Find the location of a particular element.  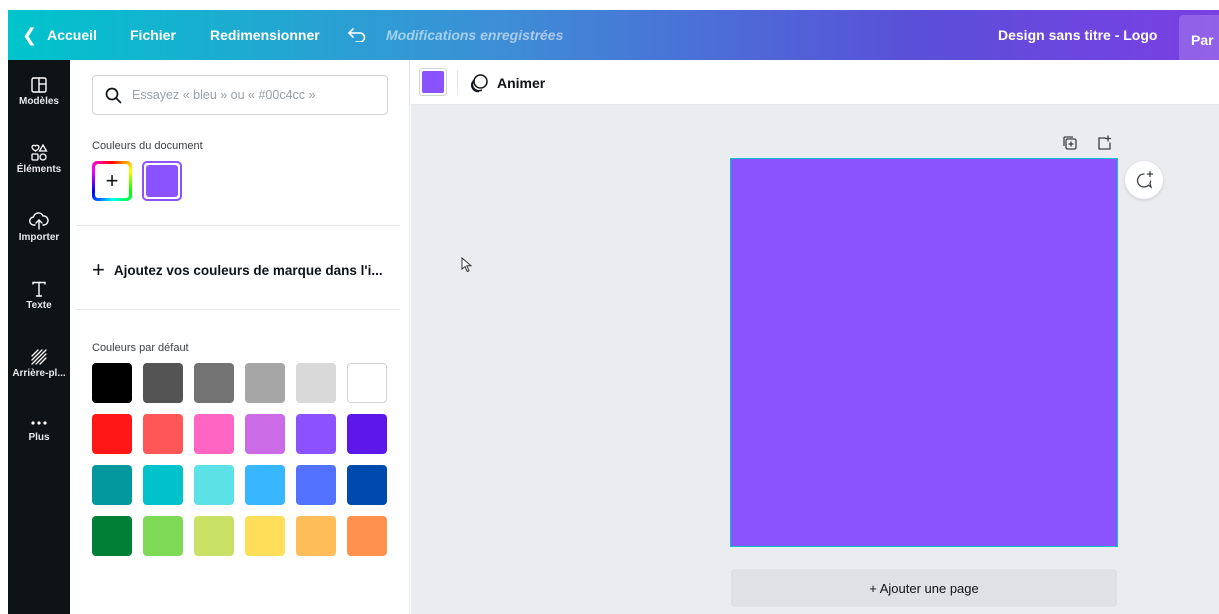

color-search-input is located at coordinates (252, 95).